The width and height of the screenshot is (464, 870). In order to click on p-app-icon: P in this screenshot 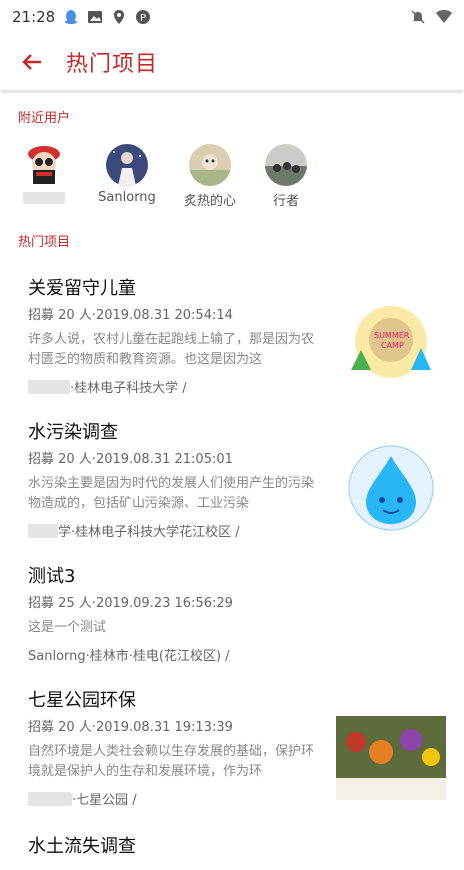, I will do `click(143, 17)`.